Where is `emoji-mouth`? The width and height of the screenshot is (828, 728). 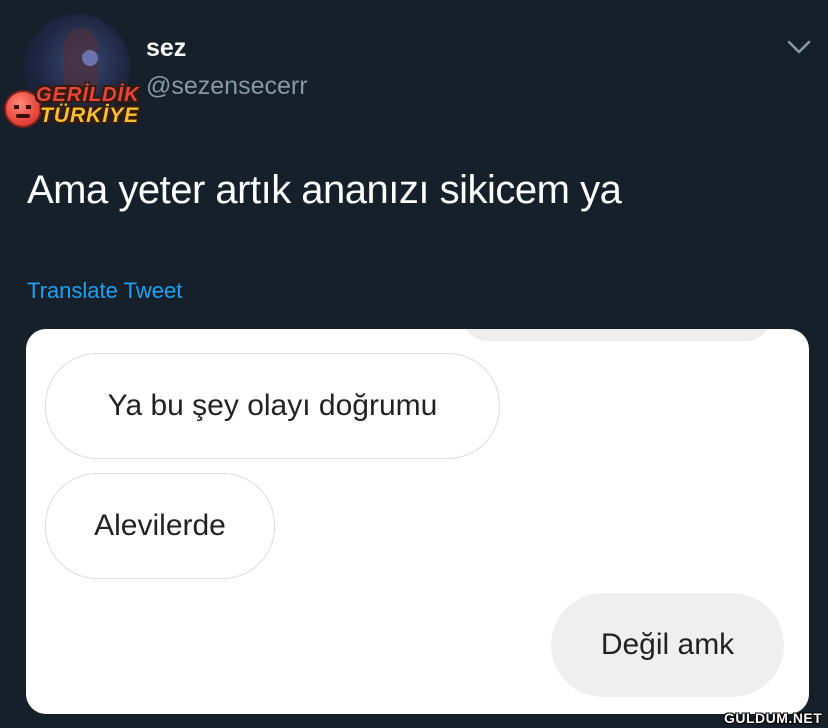 emoji-mouth is located at coordinates (23, 116).